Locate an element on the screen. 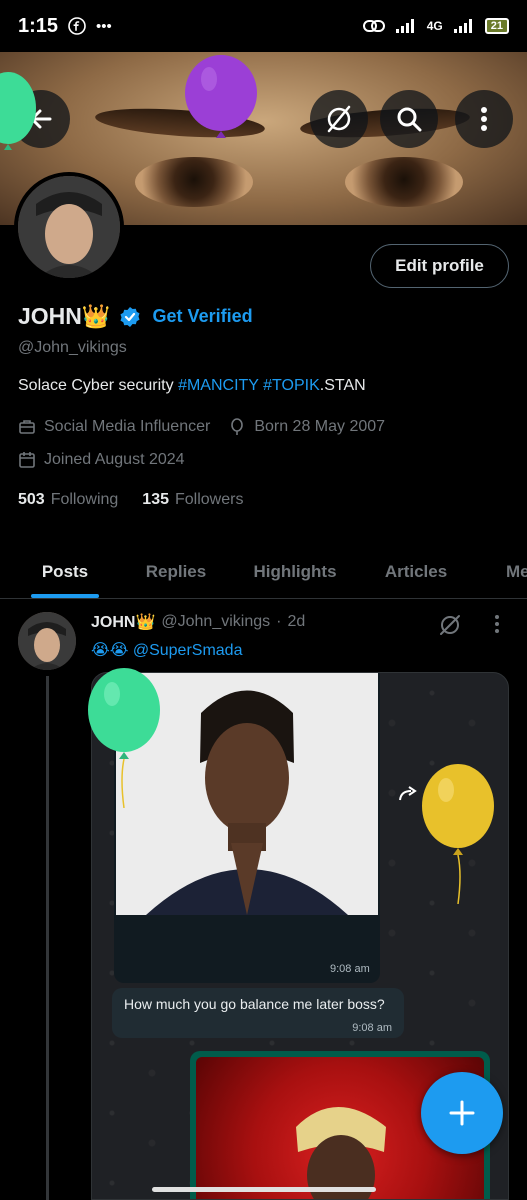 The height and width of the screenshot is (1200, 527). profile-birthday: Born 28 May 2007 is located at coordinates (320, 426).